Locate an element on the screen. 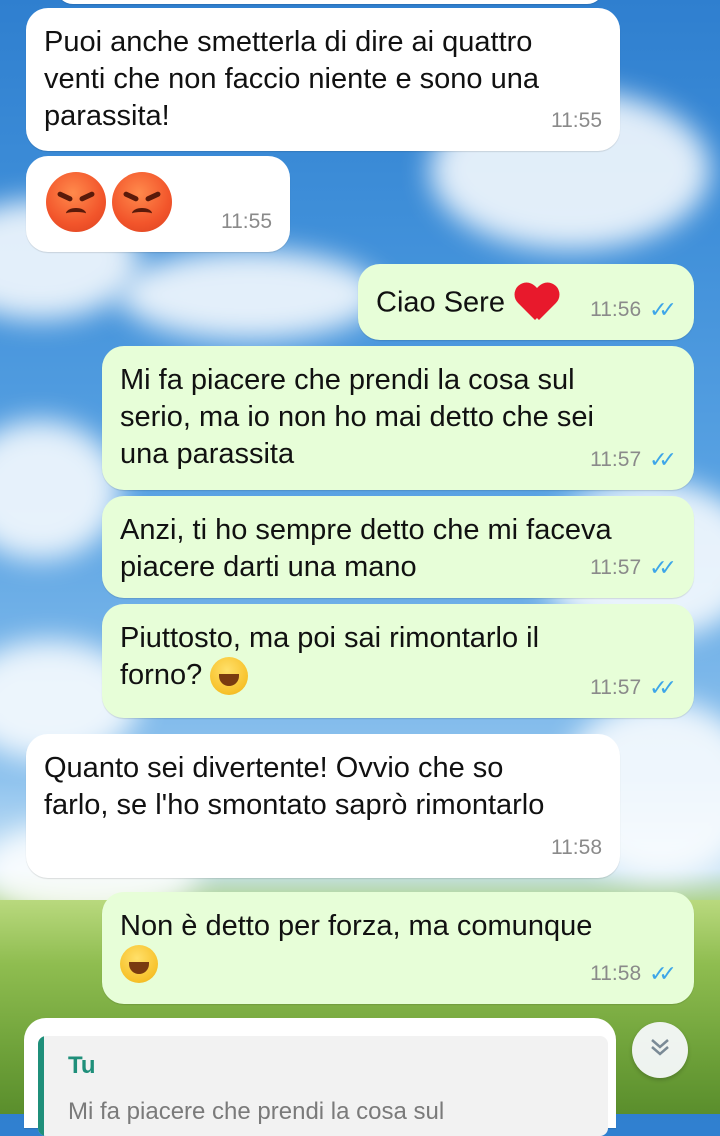 The image size is (720, 1136). quote-accent-bar is located at coordinates (41, 1086).